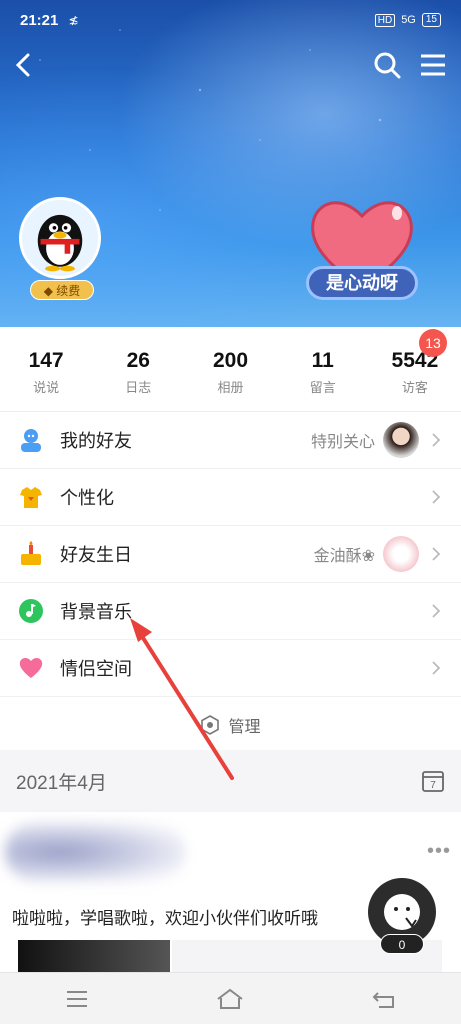 This screenshot has width=461, height=1024. Describe the element at coordinates (39, 20) in the screenshot. I see `status-time: 21:21` at that location.